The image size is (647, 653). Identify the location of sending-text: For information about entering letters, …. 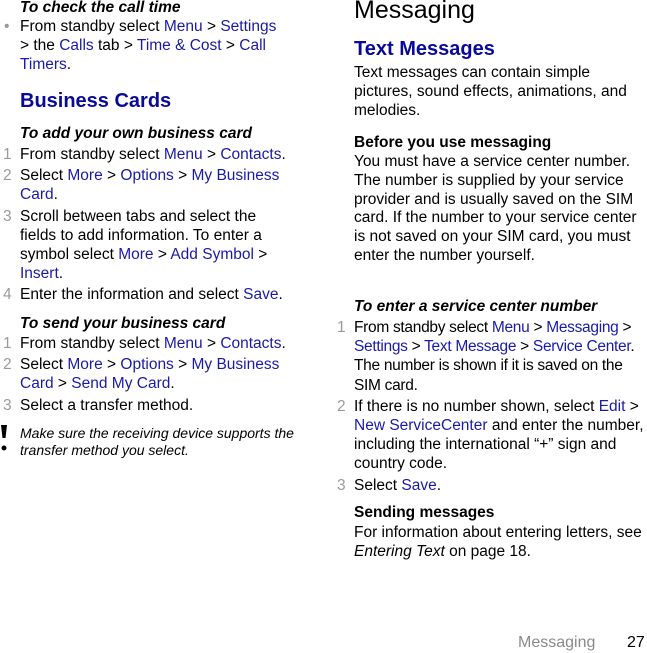
(498, 542).